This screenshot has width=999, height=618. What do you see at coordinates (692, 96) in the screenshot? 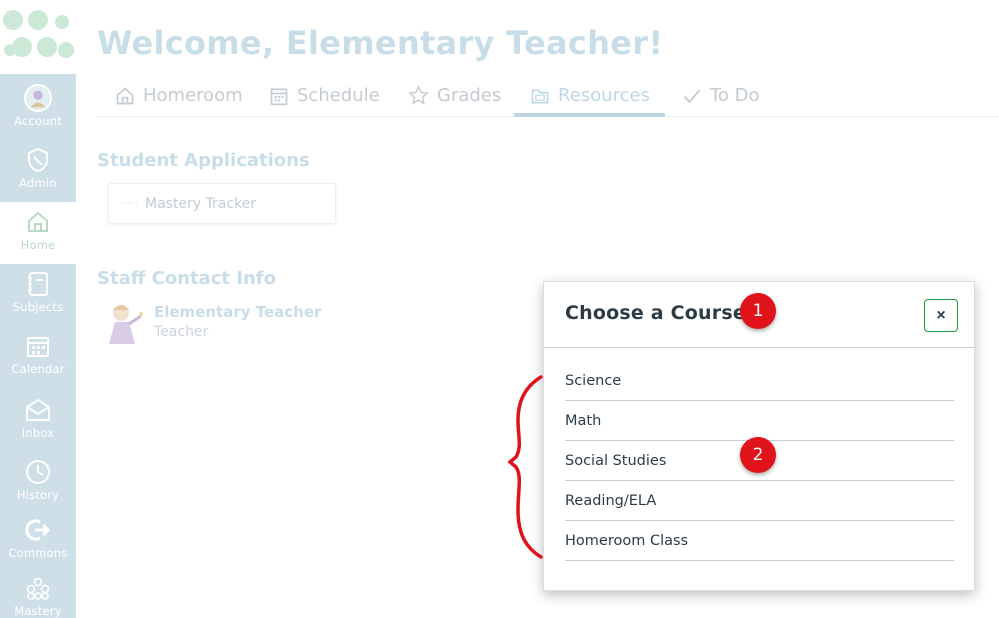
I see `check-icon` at bounding box center [692, 96].